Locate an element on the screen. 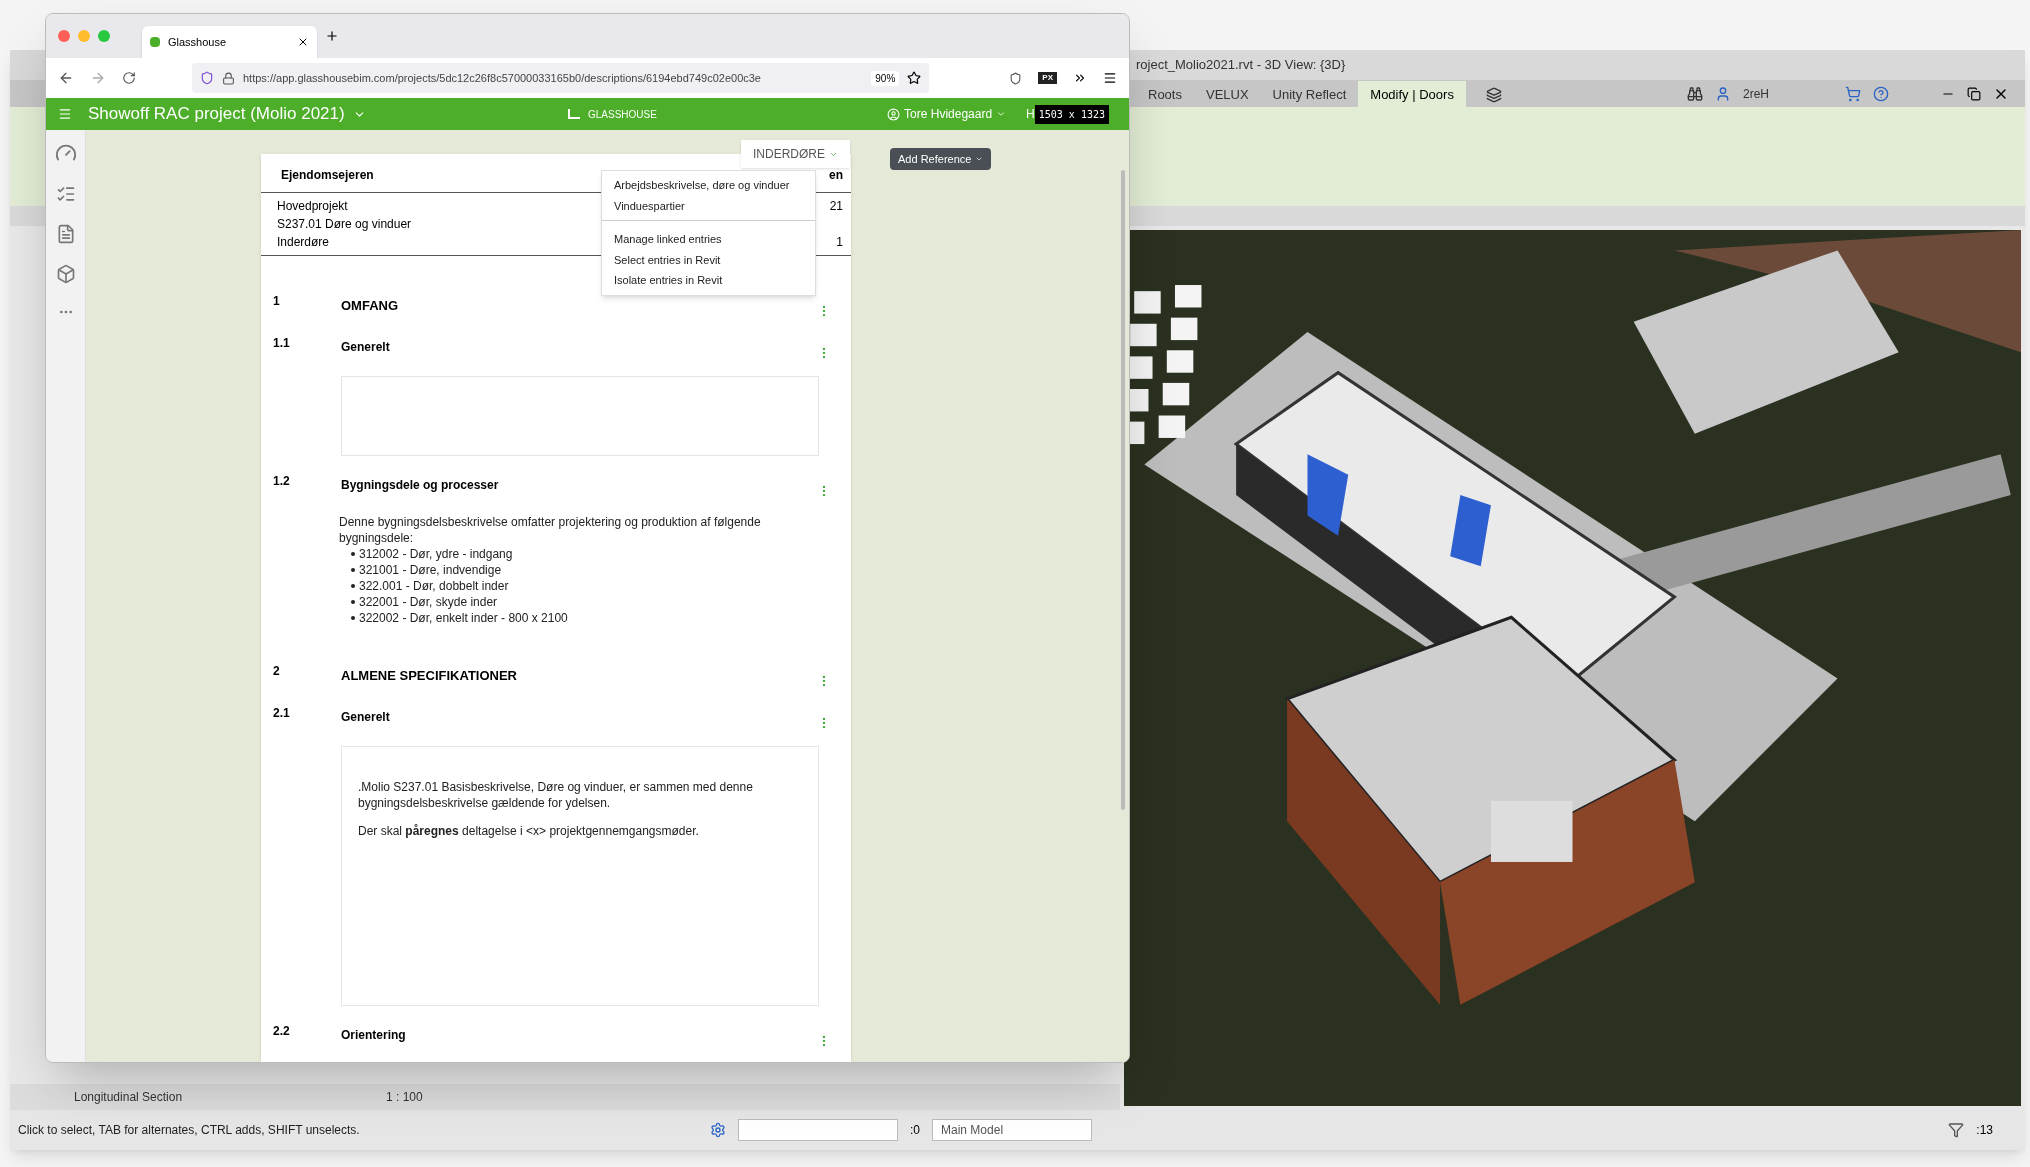 Image resolution: width=2030 pixels, height=1167 pixels. menu-item: Select entries in Revit is located at coordinates (708, 259).